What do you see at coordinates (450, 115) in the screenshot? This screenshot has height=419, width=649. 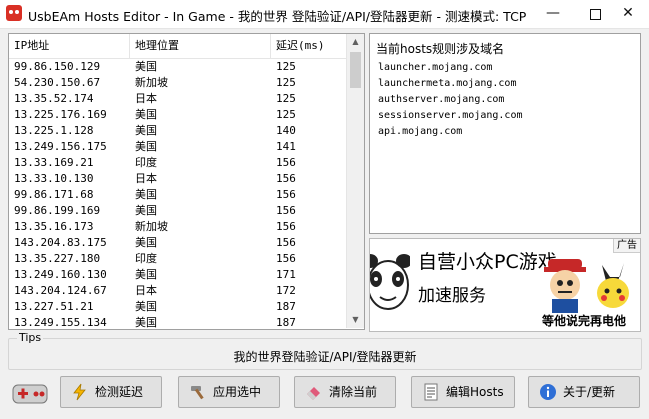 I see `domain-item: sessionserver.mojang.com` at bounding box center [450, 115].